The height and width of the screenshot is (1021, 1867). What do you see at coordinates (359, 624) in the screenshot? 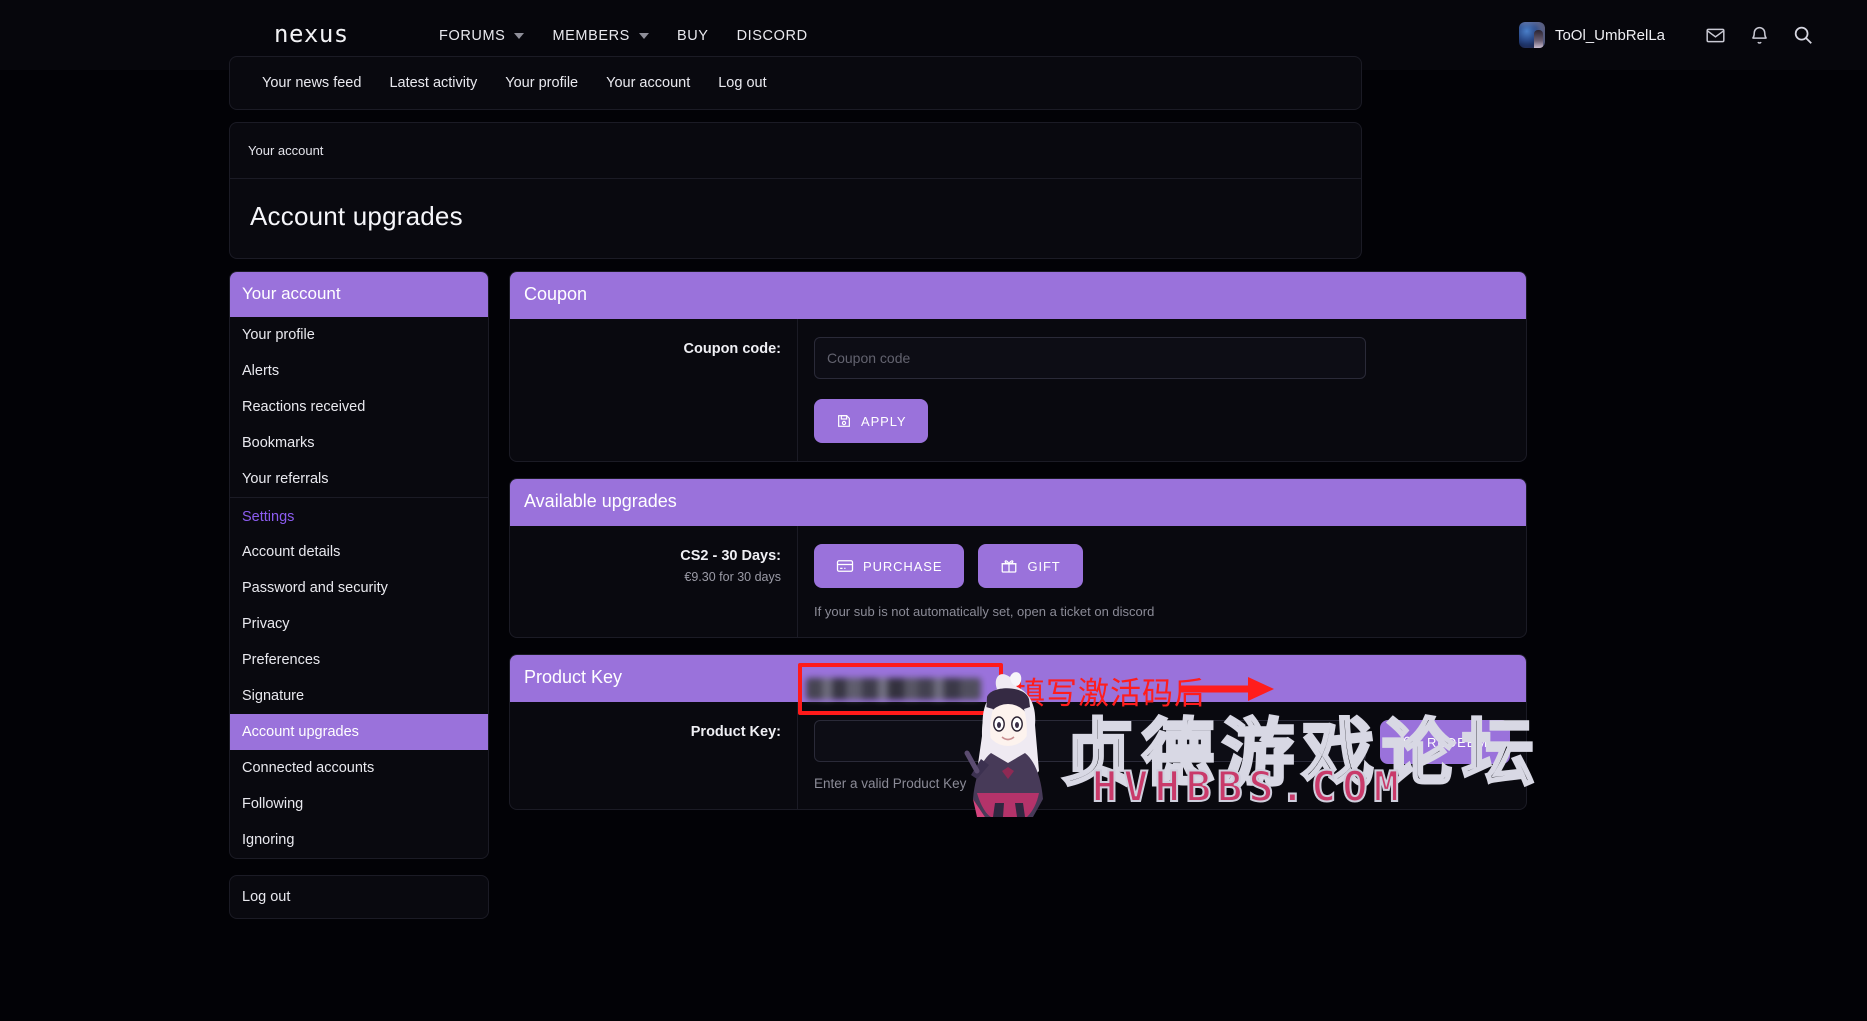
I see `sidebar-item-privacy: Privacy` at bounding box center [359, 624].